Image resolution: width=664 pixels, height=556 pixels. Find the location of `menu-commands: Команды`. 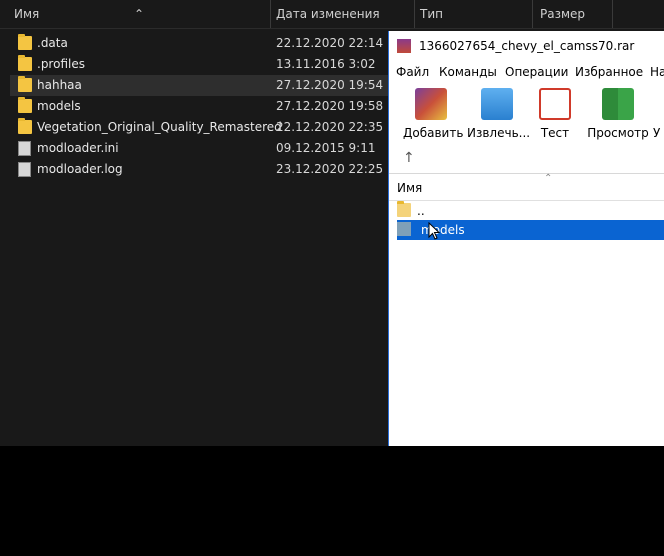

menu-commands: Команды is located at coordinates (468, 72).